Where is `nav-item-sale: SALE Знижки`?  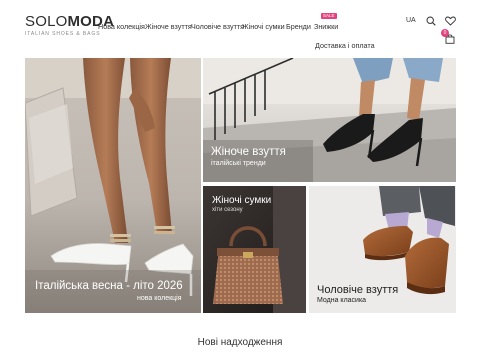 nav-item-sale: SALE Знижки is located at coordinates (326, 22).